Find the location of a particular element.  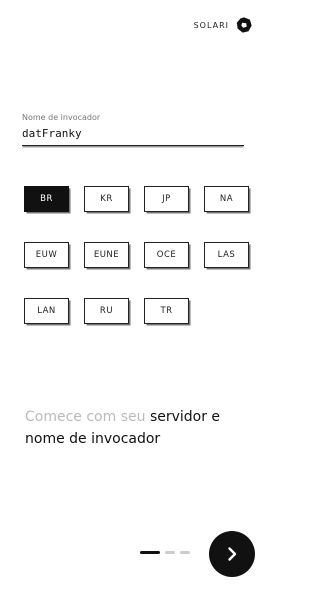

tagline-muted: Comece com seu is located at coordinates (85, 417).